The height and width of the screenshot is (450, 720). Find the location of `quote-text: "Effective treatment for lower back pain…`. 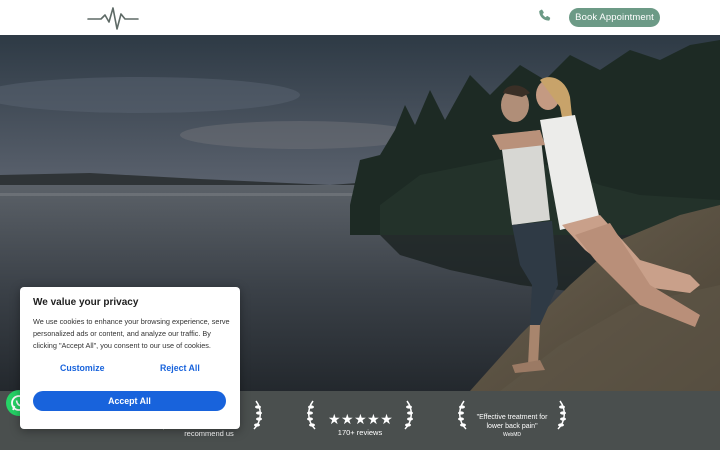

quote-text: "Effective treatment for lower back pain… is located at coordinates (512, 422).